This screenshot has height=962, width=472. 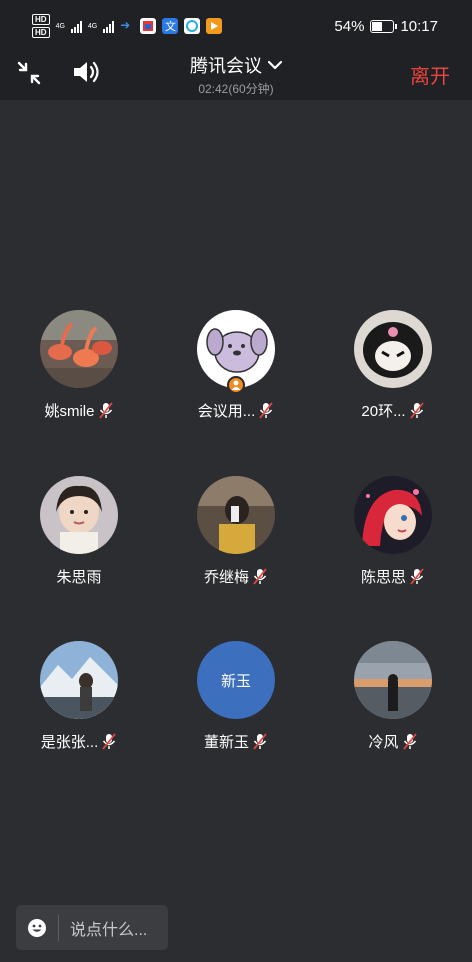 What do you see at coordinates (92, 26) in the screenshot?
I see `network-gen-2: 4G` at bounding box center [92, 26].